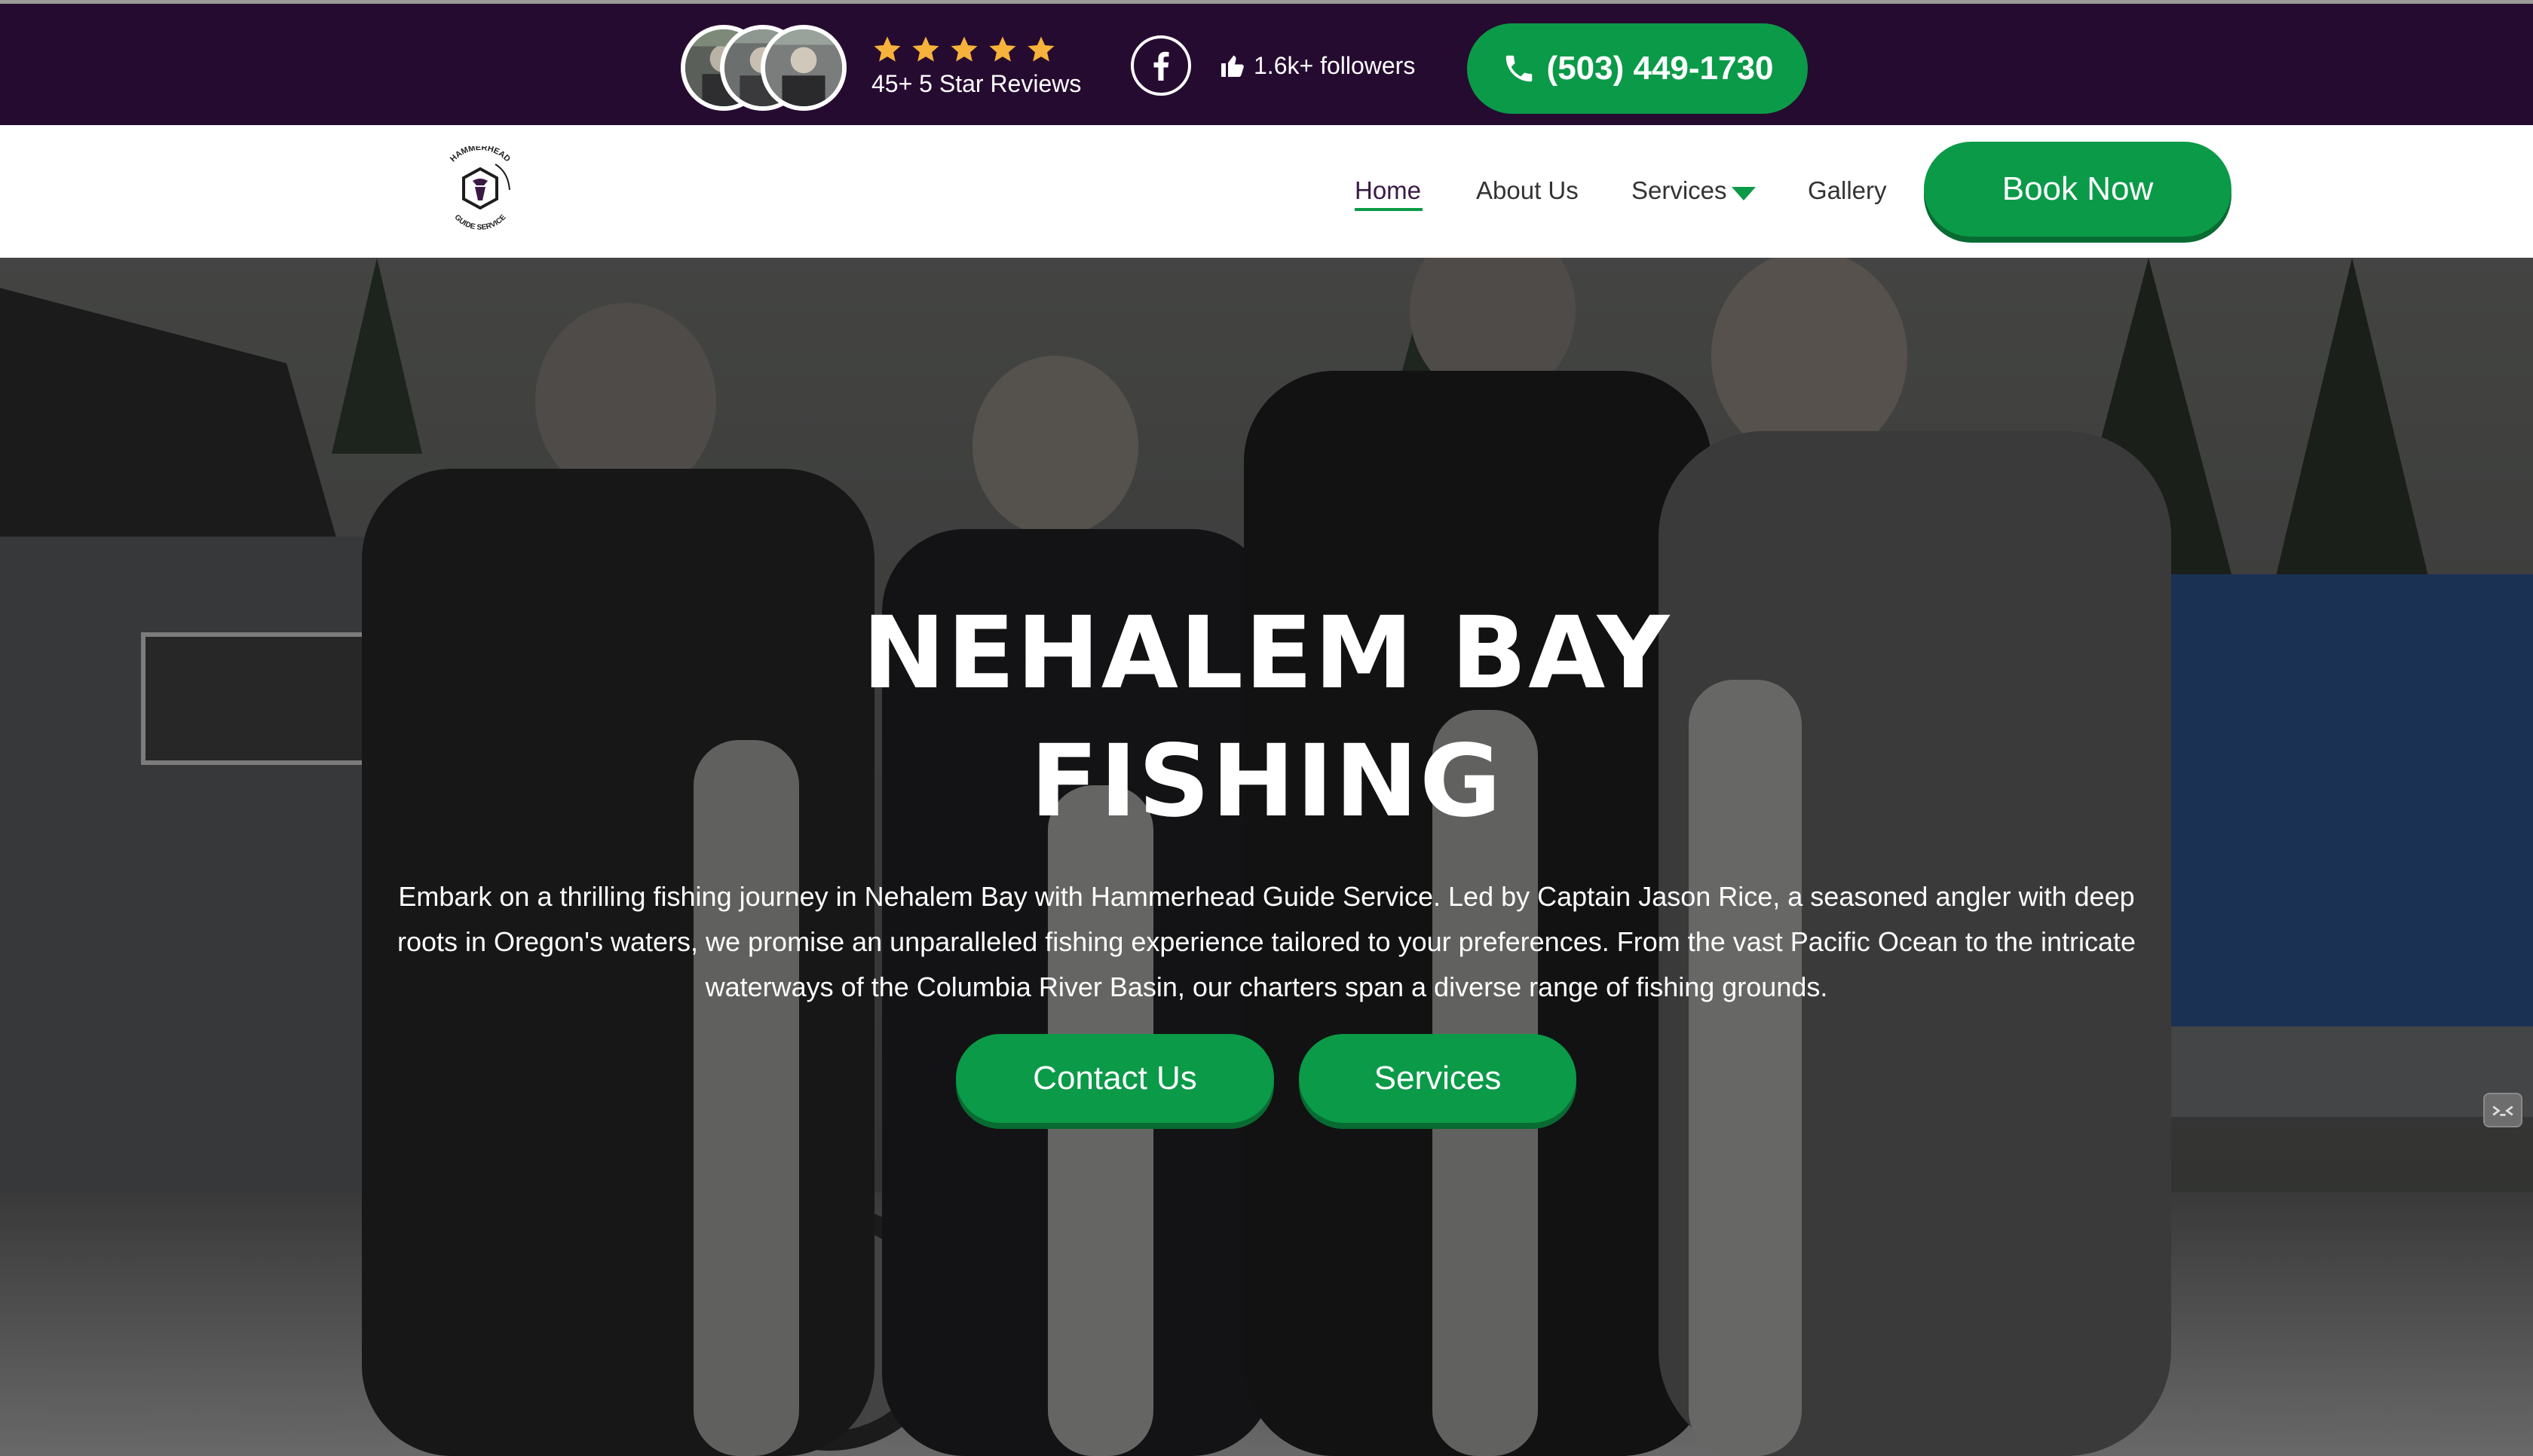 The width and height of the screenshot is (2533, 1456). What do you see at coordinates (2077, 189) in the screenshot?
I see `book-now-button: Book Now` at bounding box center [2077, 189].